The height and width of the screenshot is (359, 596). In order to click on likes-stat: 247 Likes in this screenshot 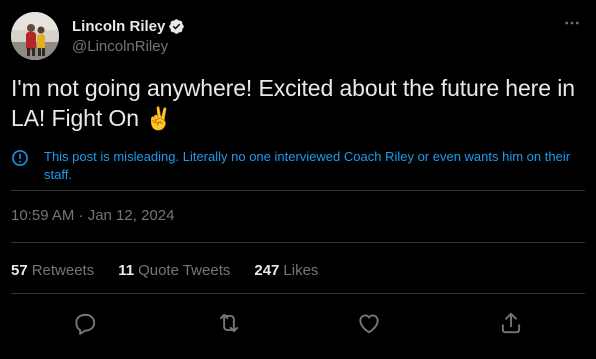, I will do `click(286, 270)`.